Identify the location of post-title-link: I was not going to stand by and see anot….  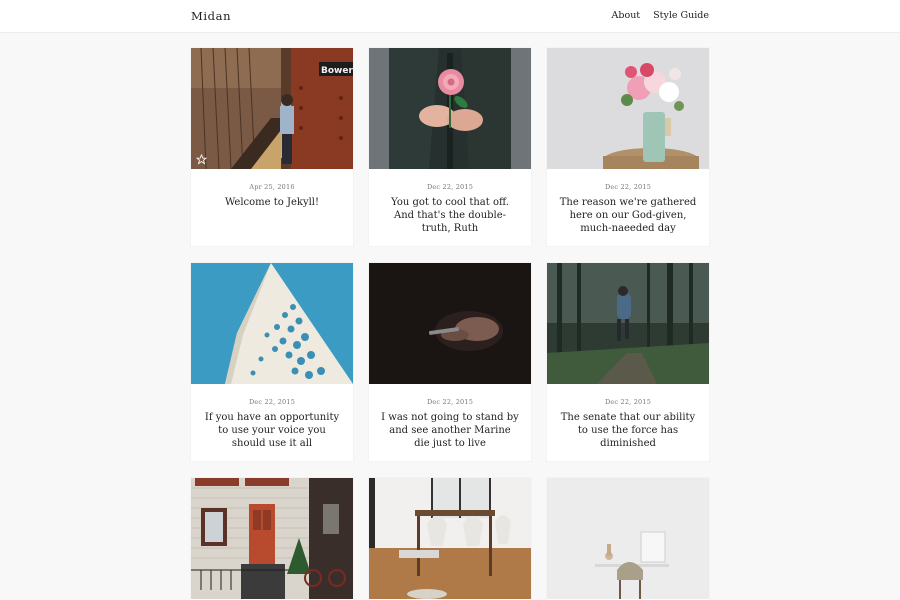
(450, 431).